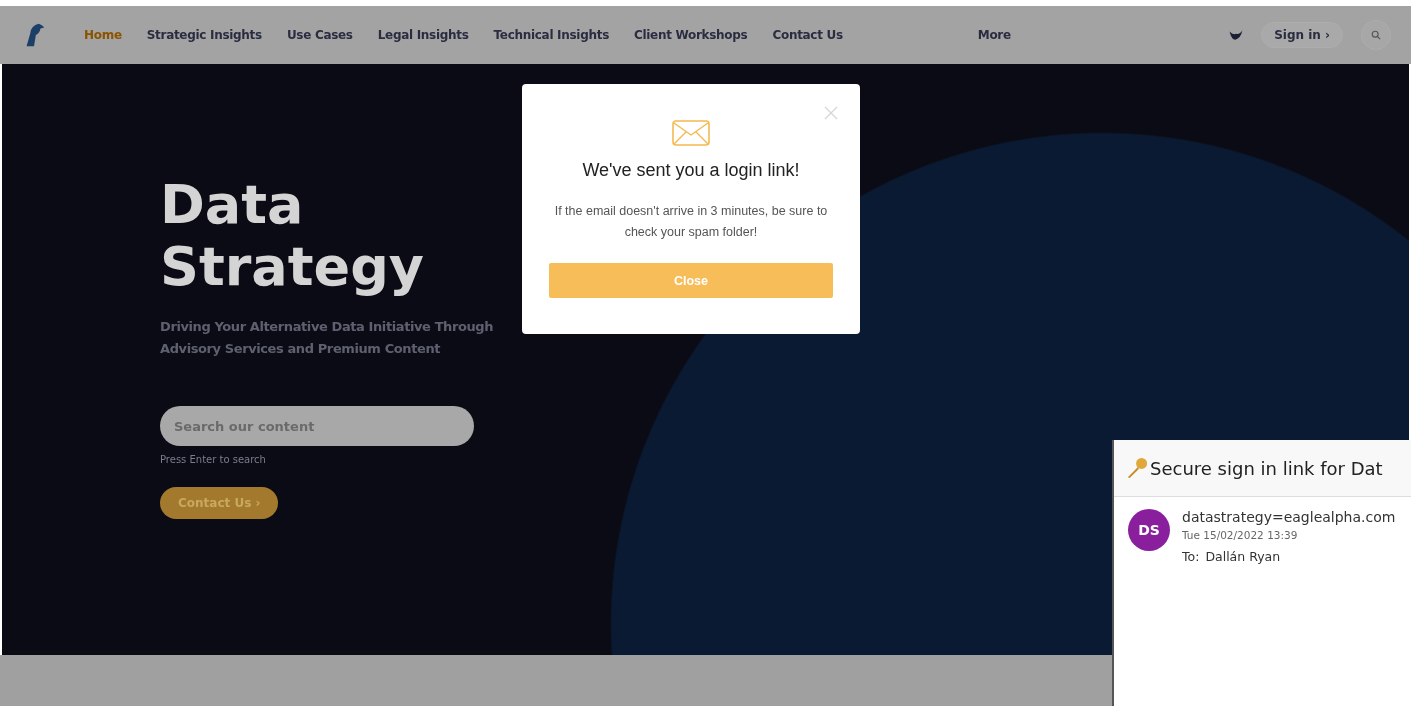 The height and width of the screenshot is (706, 1411). Describe the element at coordinates (317, 426) in the screenshot. I see `search-field: Search our content` at that location.